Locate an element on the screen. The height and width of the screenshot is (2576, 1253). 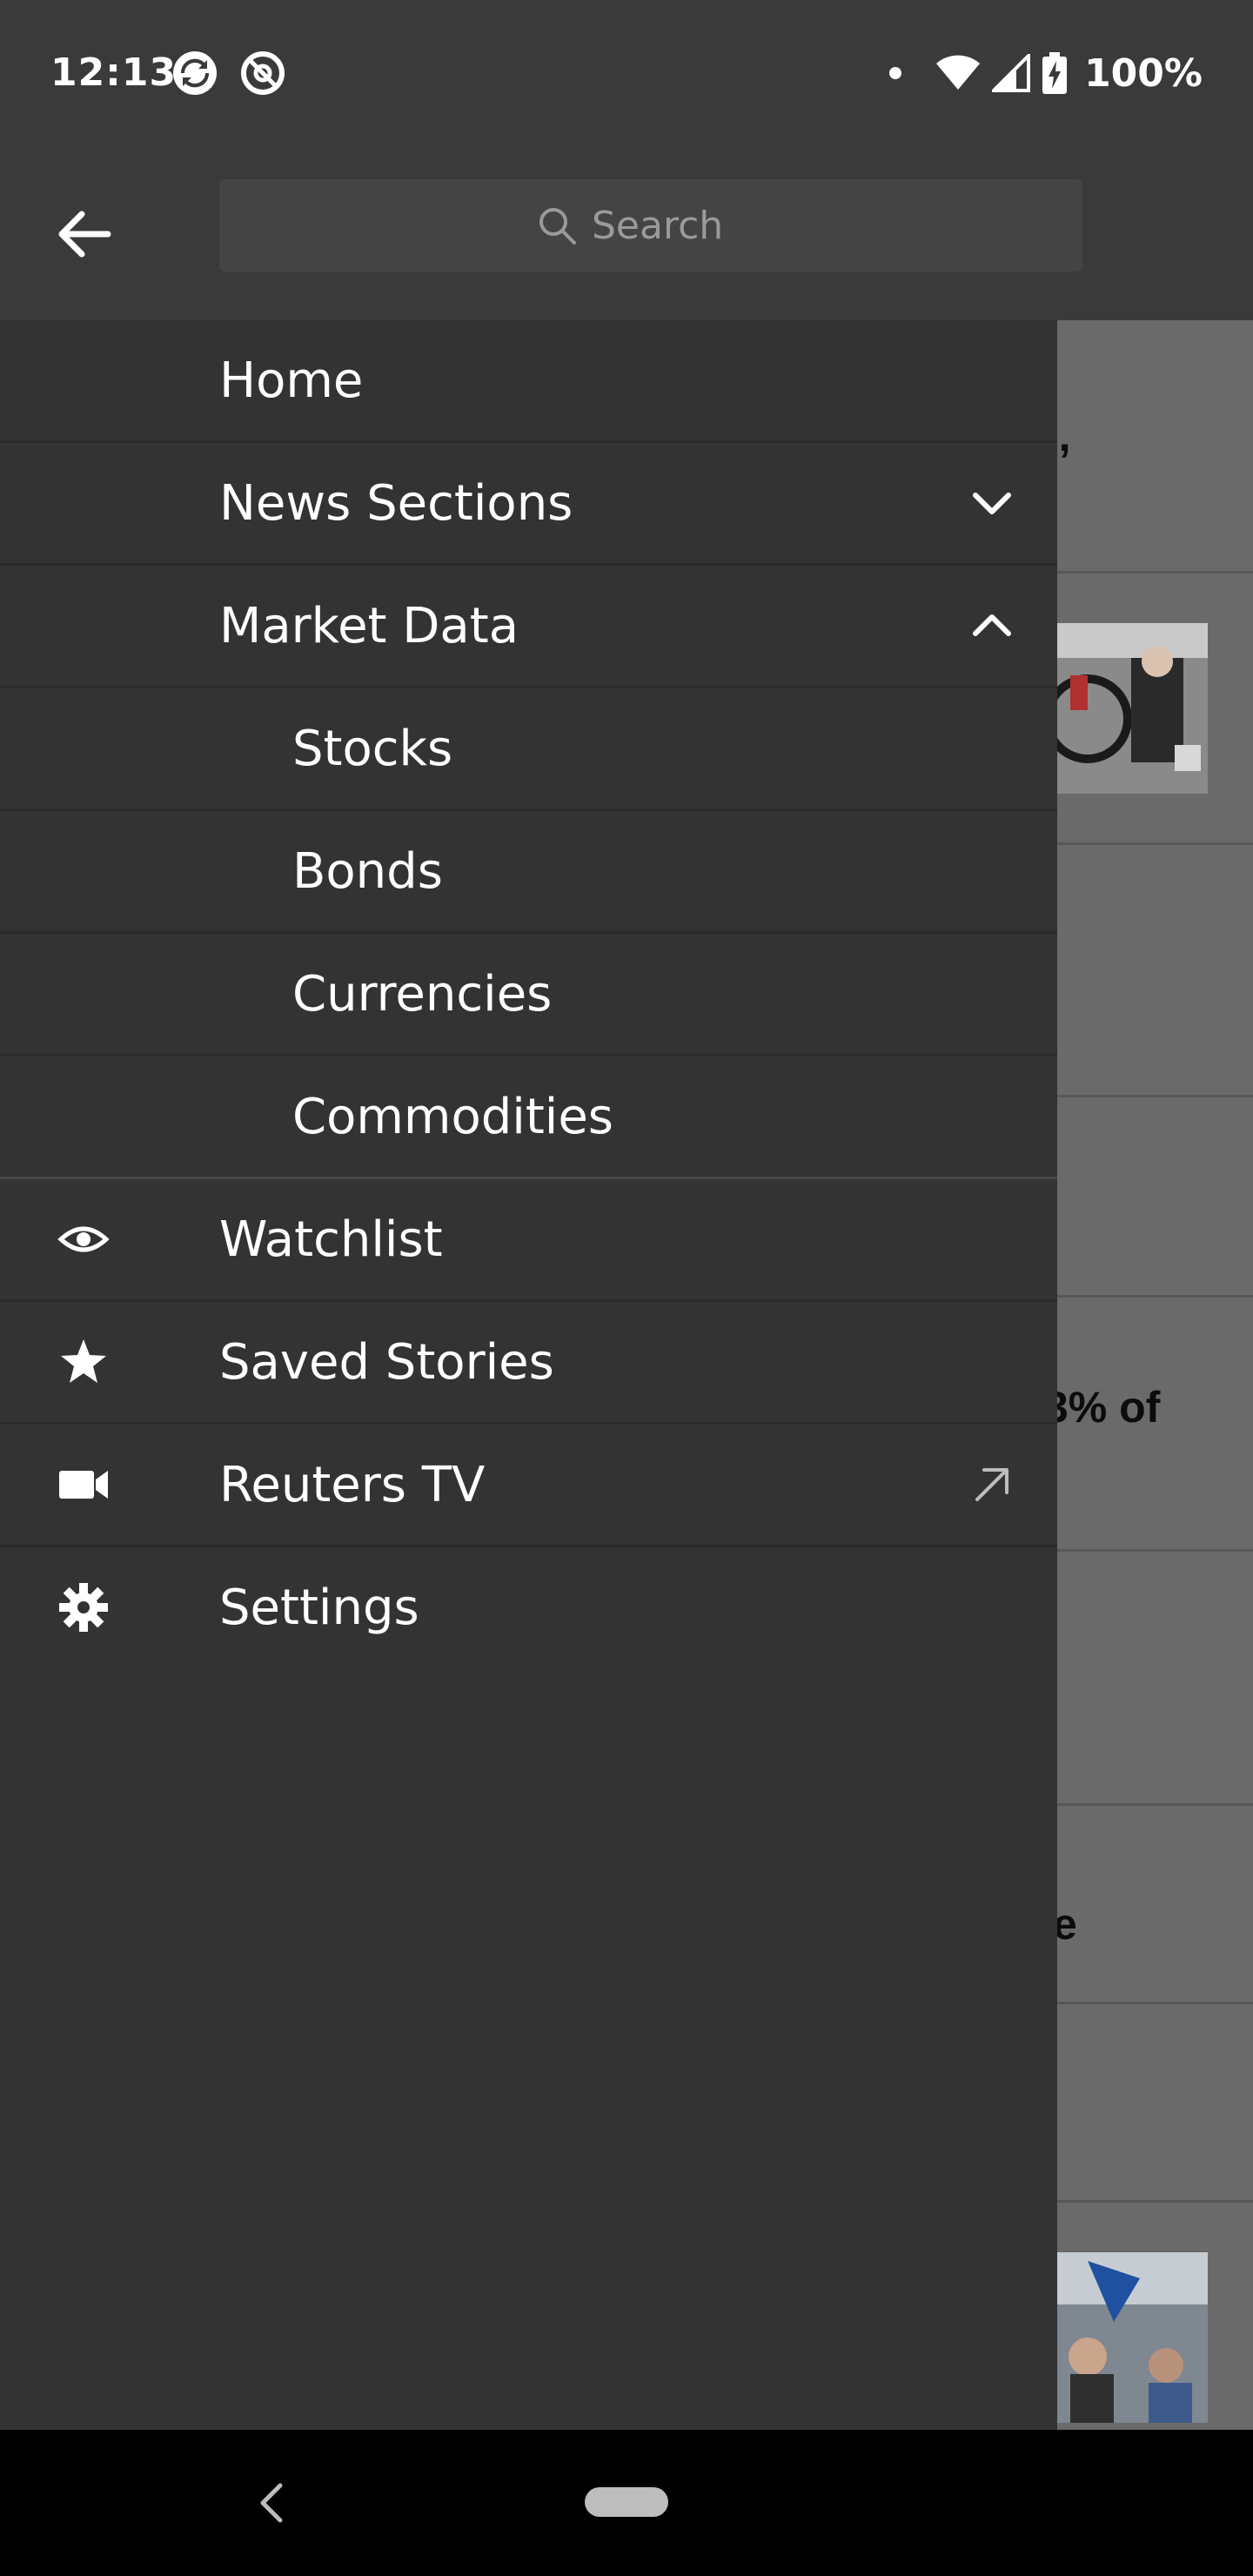
menu-item-label: Saved Stories is located at coordinates (386, 1362).